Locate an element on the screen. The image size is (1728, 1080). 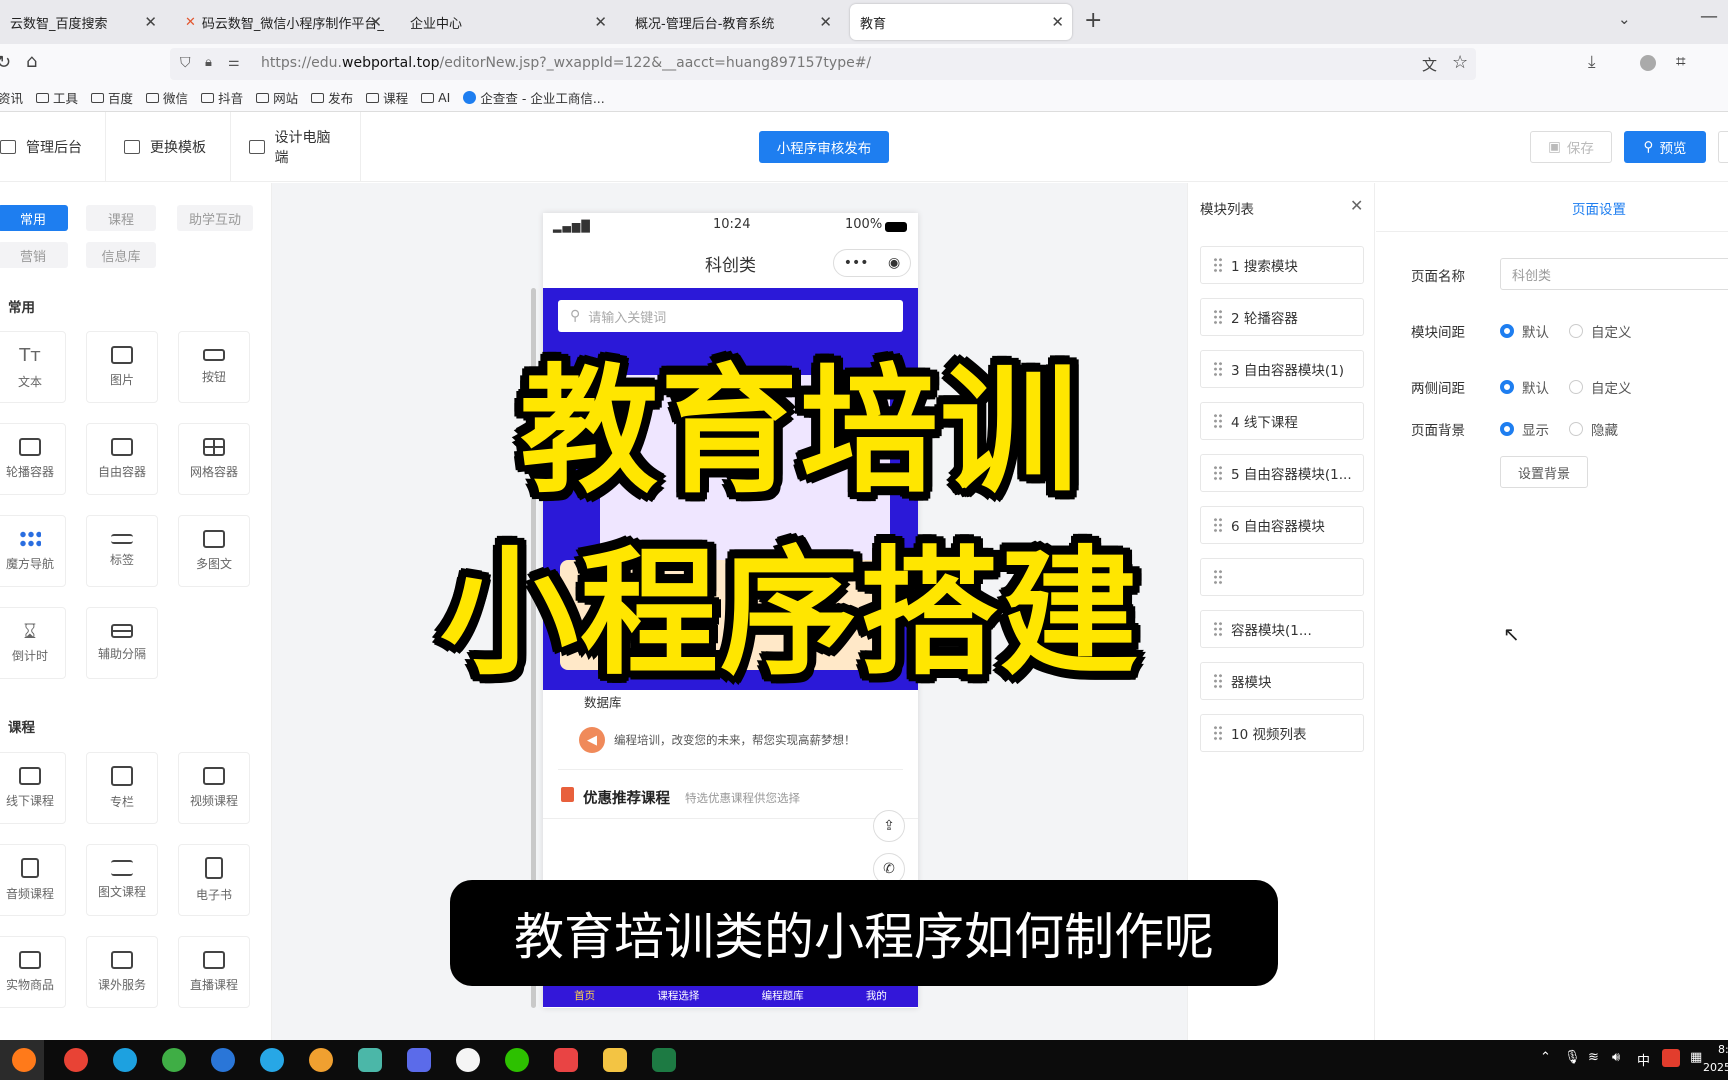
category-interaction: 助学互动 is located at coordinates (215, 218).